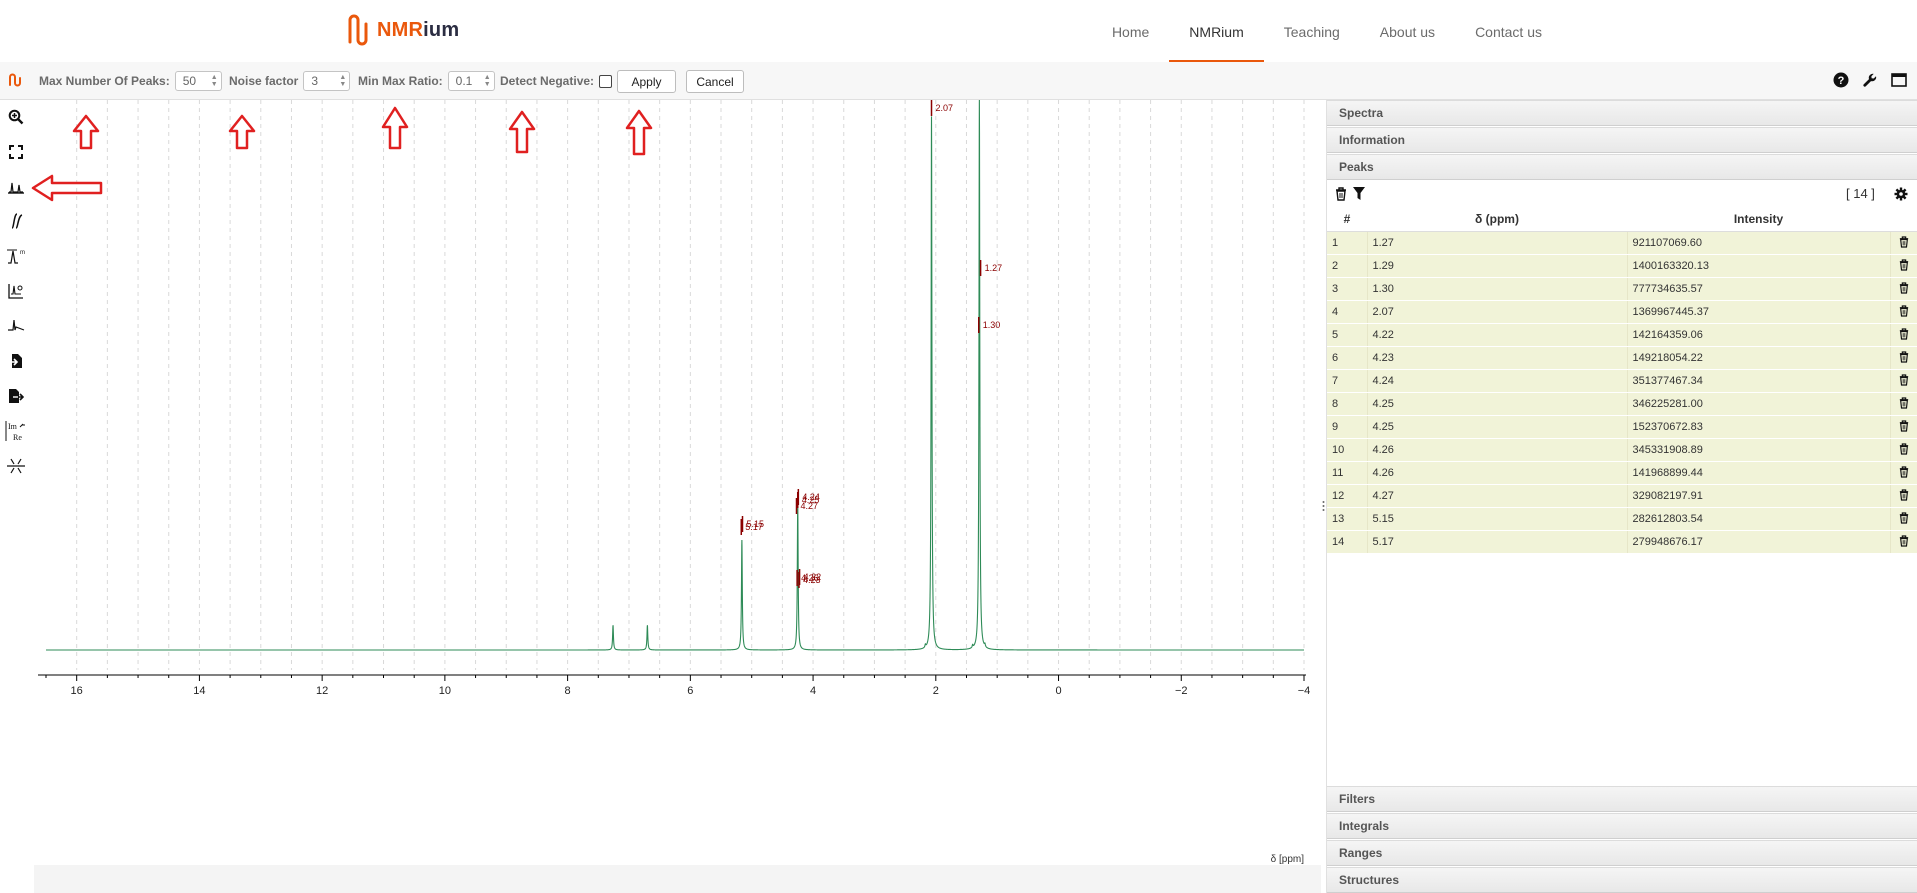  I want to click on max-peaks-input: 50 ▲ ▼, so click(198, 81).